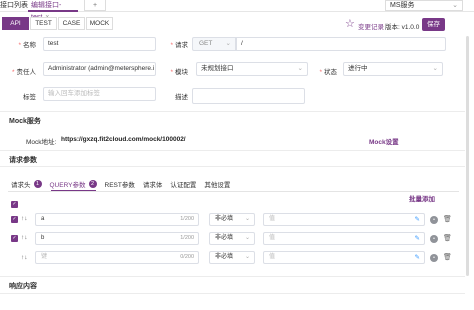 The width and height of the screenshot is (474, 310). I want to click on tab-other-settings: 其他设置, so click(217, 184).